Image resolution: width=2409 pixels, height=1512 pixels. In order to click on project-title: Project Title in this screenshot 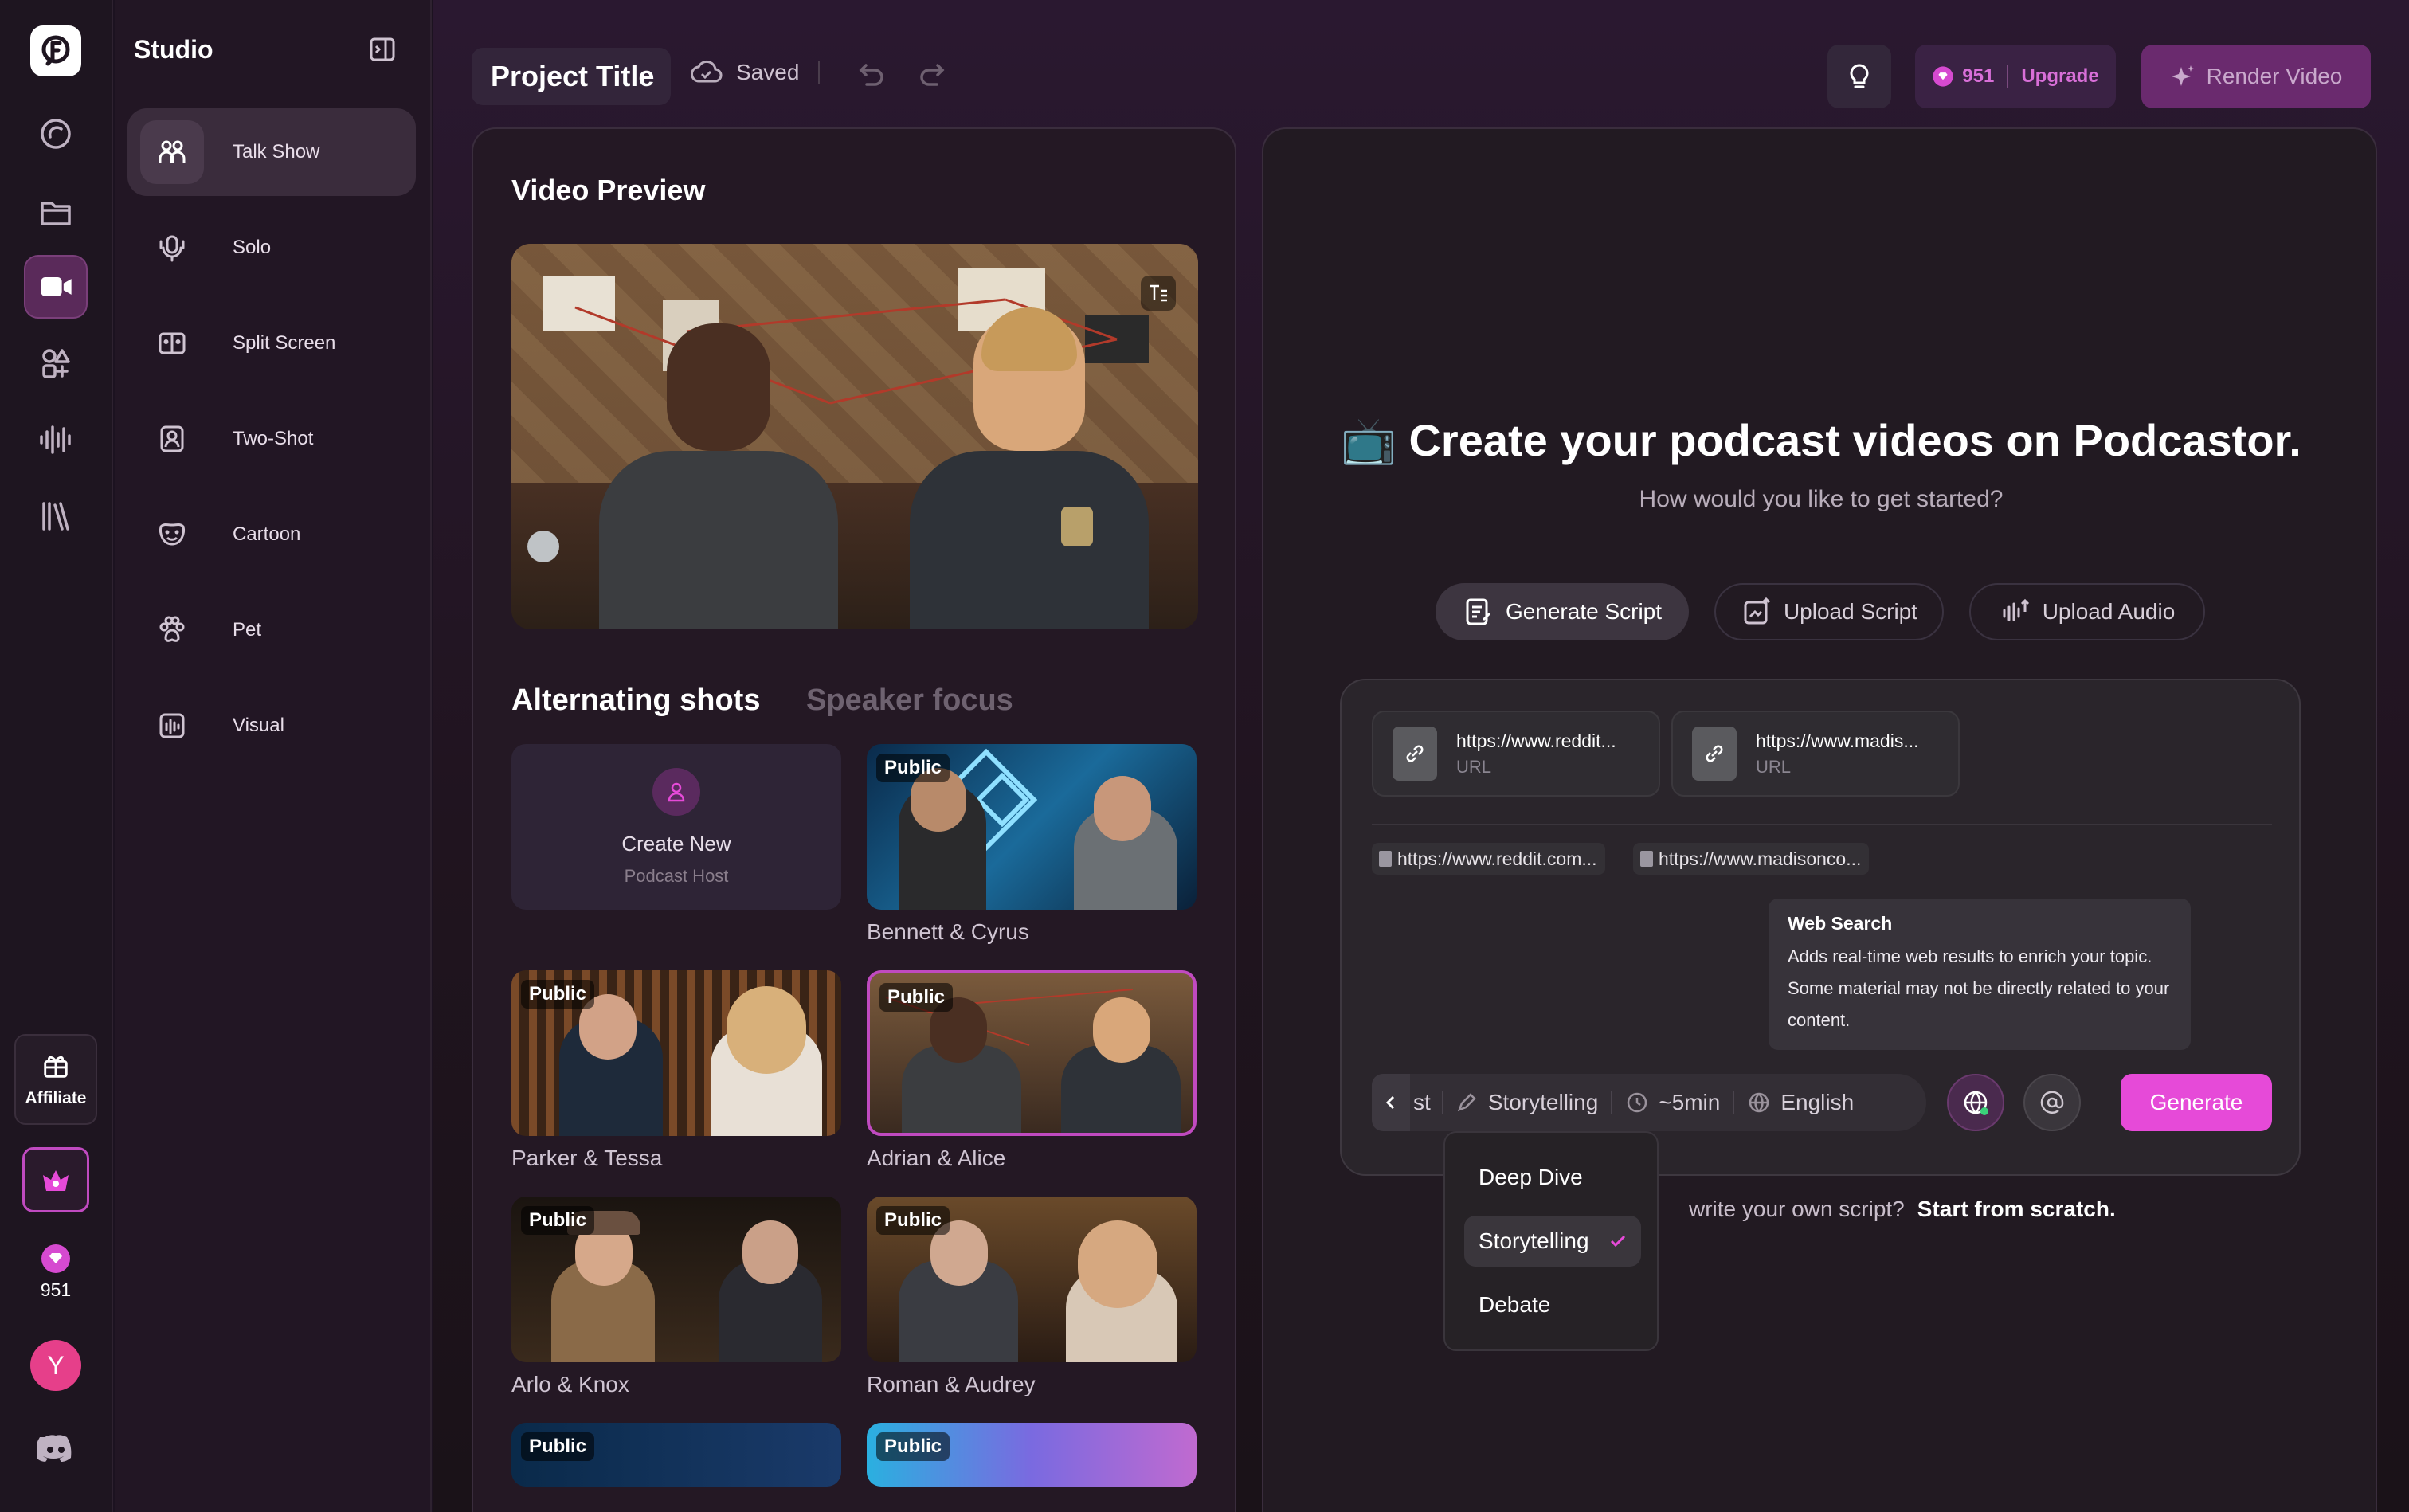, I will do `click(573, 76)`.